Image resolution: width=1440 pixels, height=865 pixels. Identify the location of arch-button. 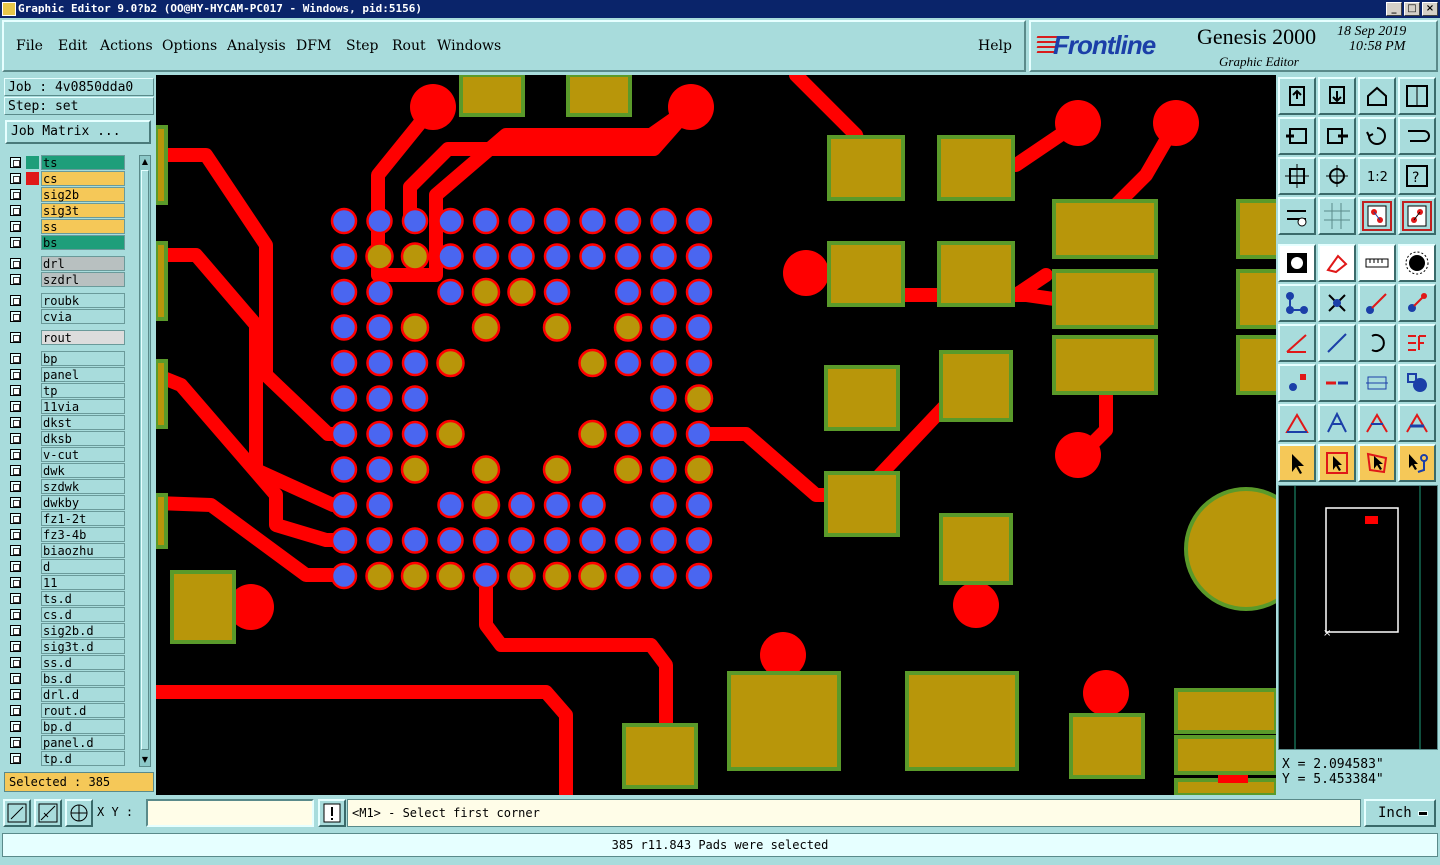
(1337, 423).